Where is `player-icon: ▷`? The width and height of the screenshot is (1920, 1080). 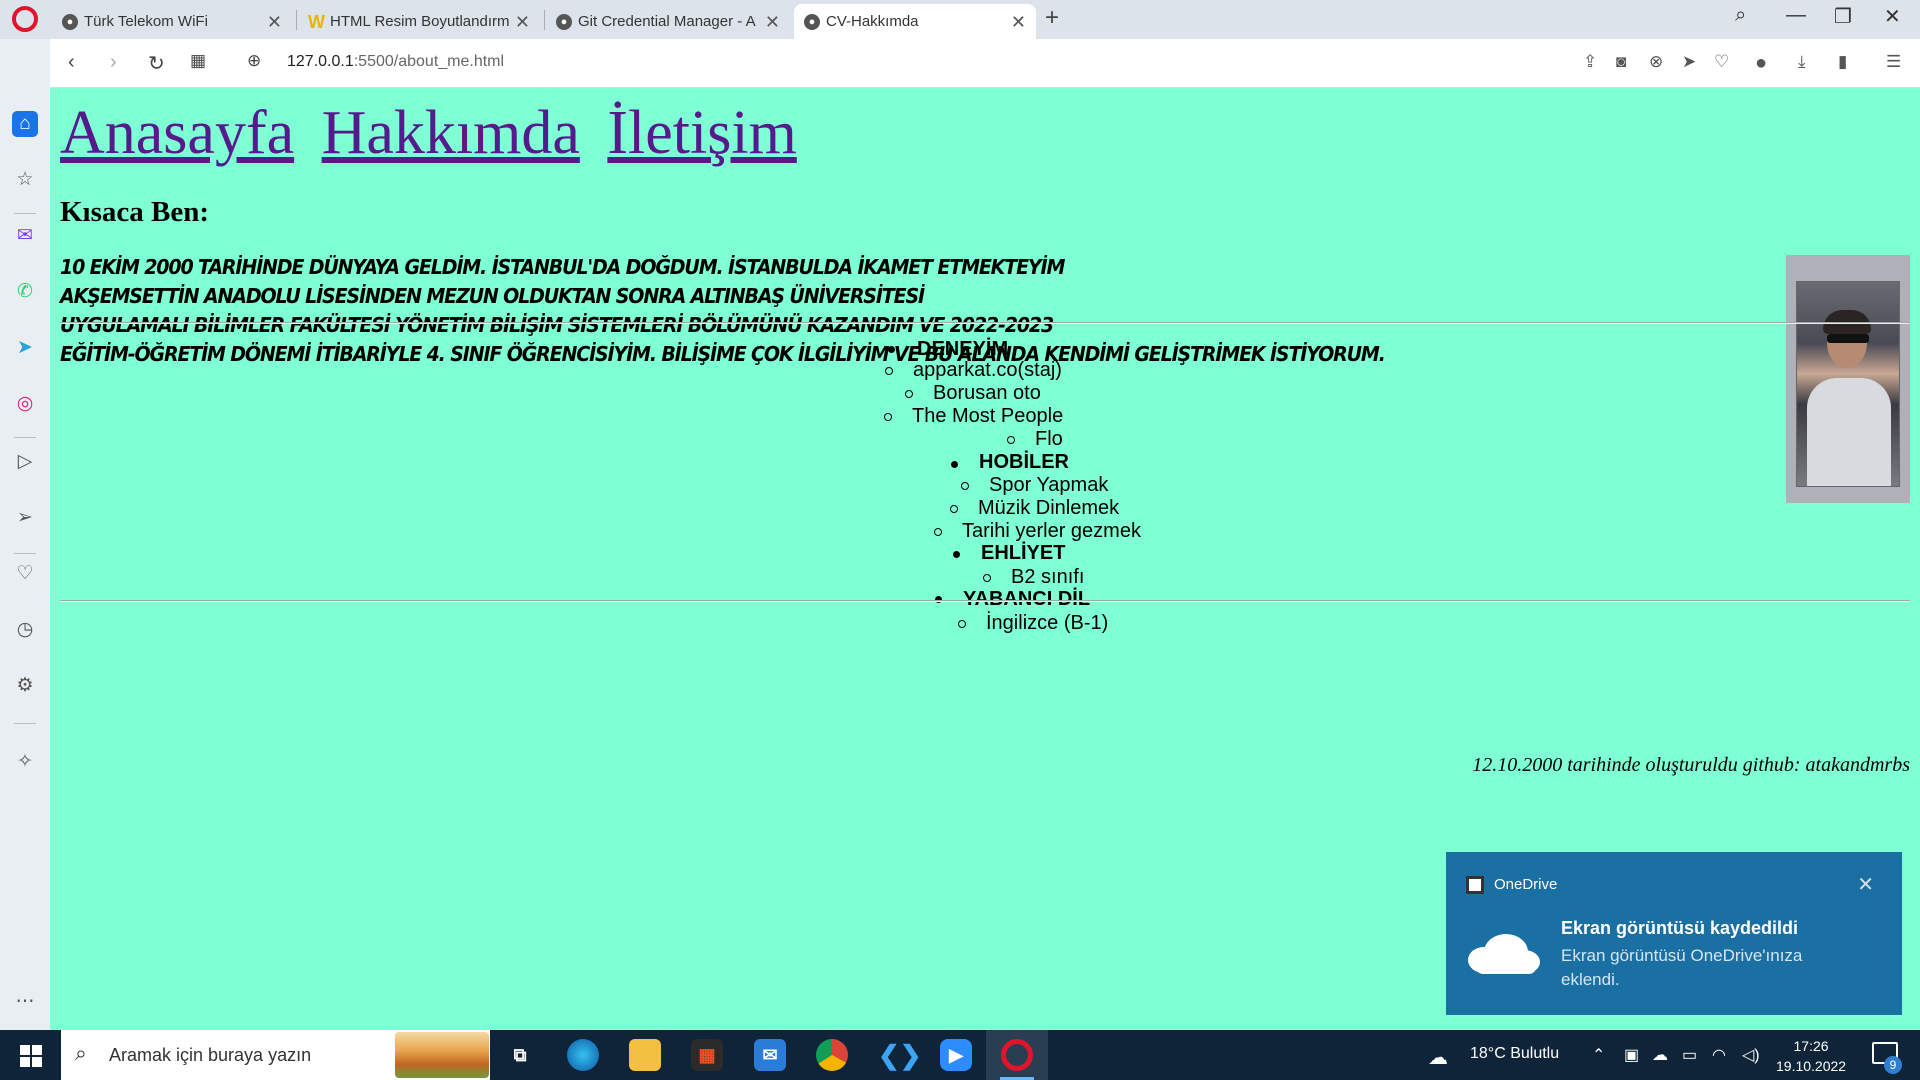
player-icon: ▷ is located at coordinates (25, 462).